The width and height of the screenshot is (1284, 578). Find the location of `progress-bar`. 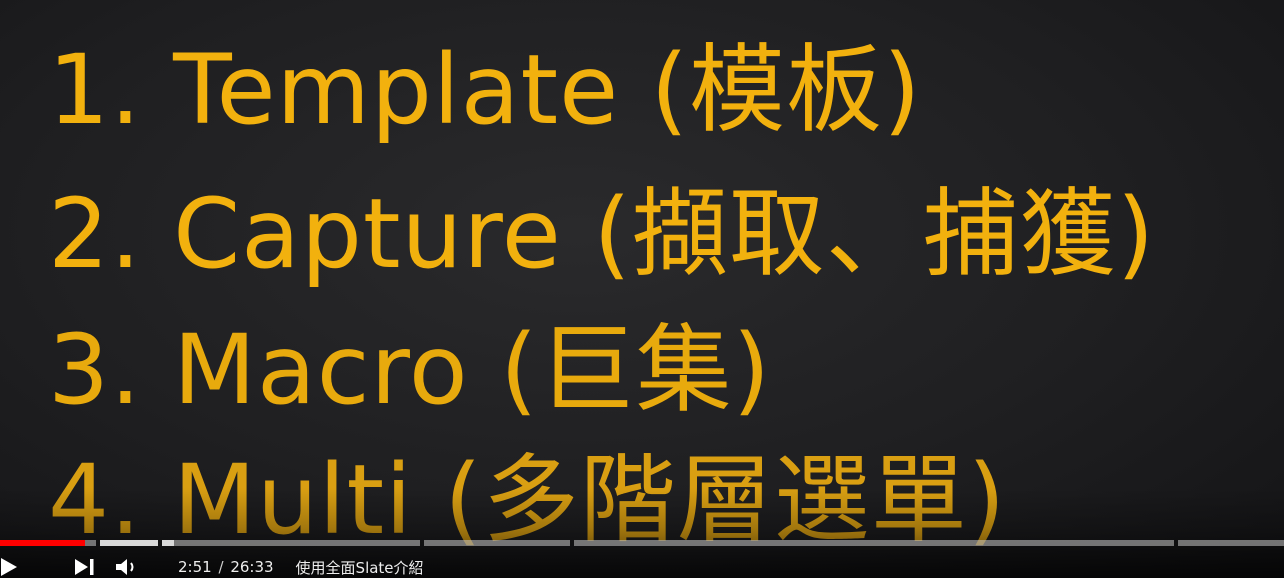

progress-bar is located at coordinates (642, 543).